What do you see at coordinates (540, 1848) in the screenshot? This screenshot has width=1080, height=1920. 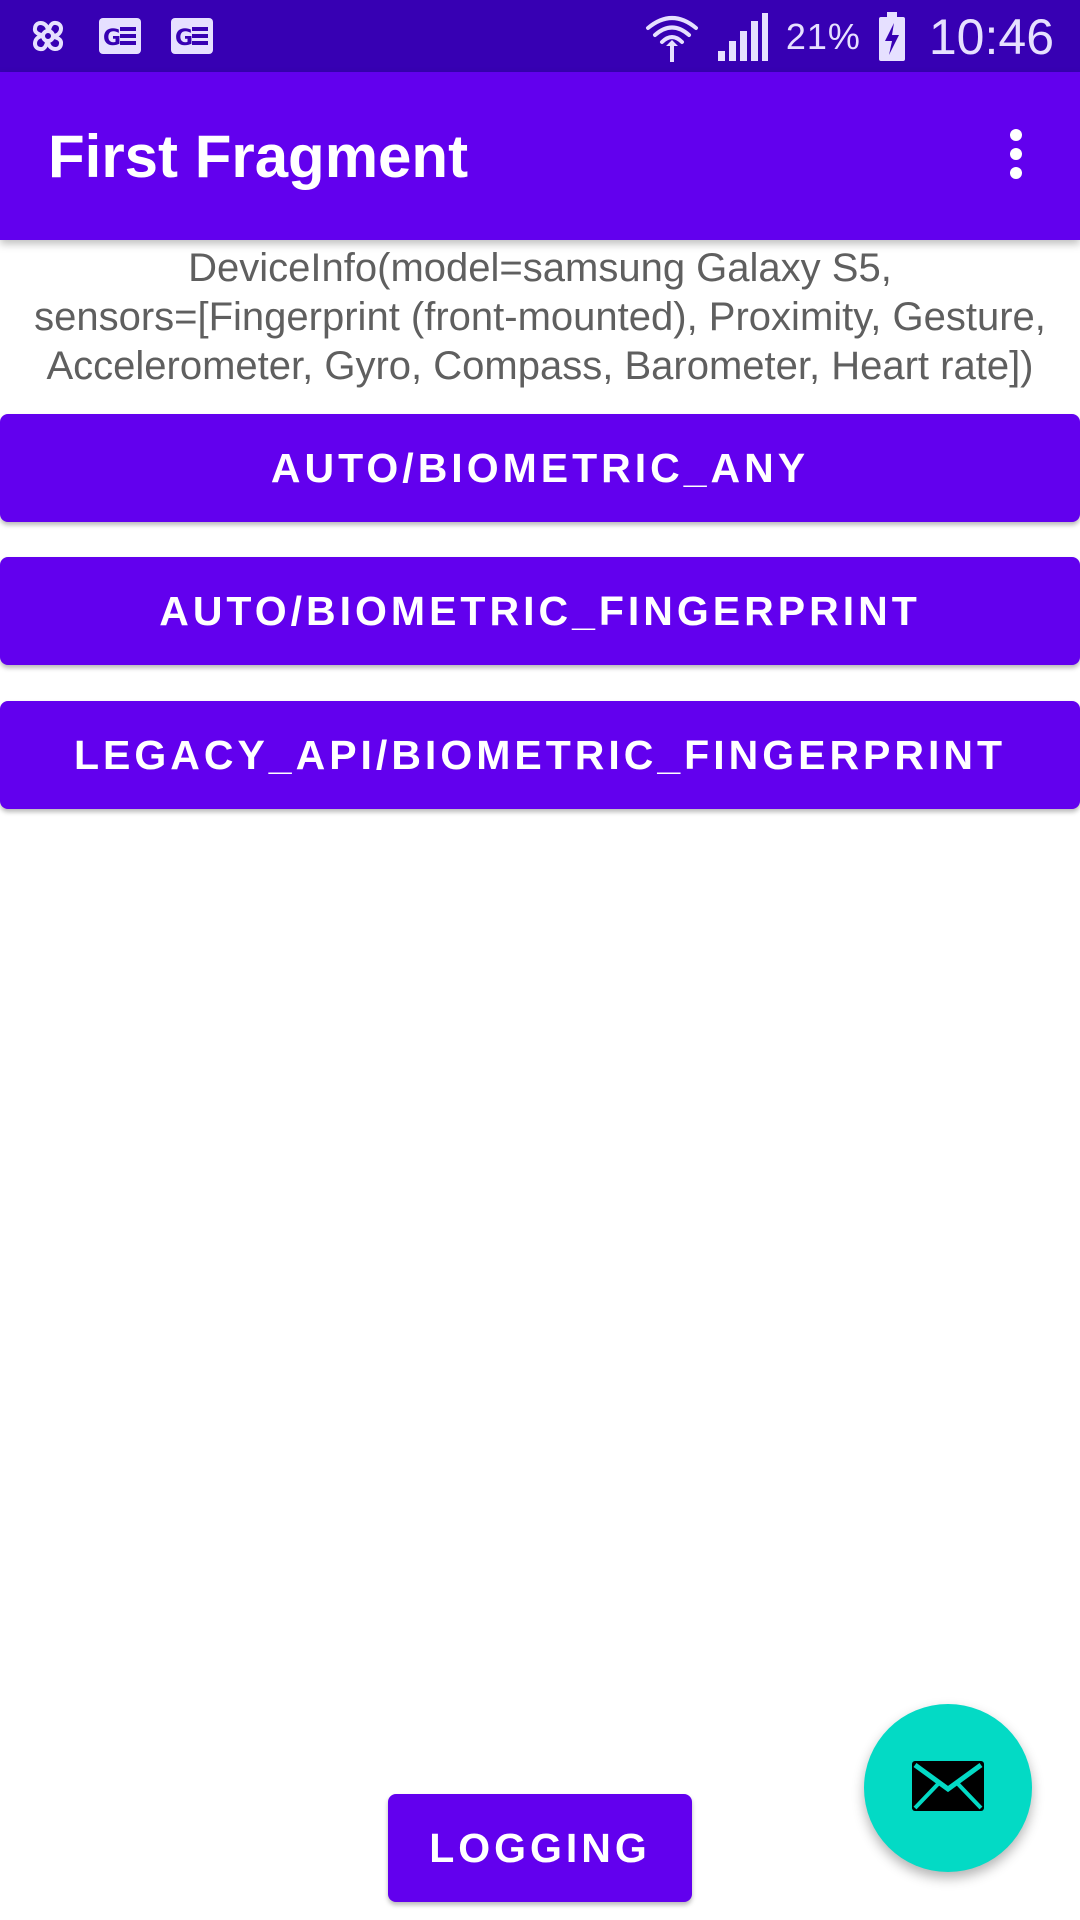 I see `logging-button: LOGGING` at bounding box center [540, 1848].